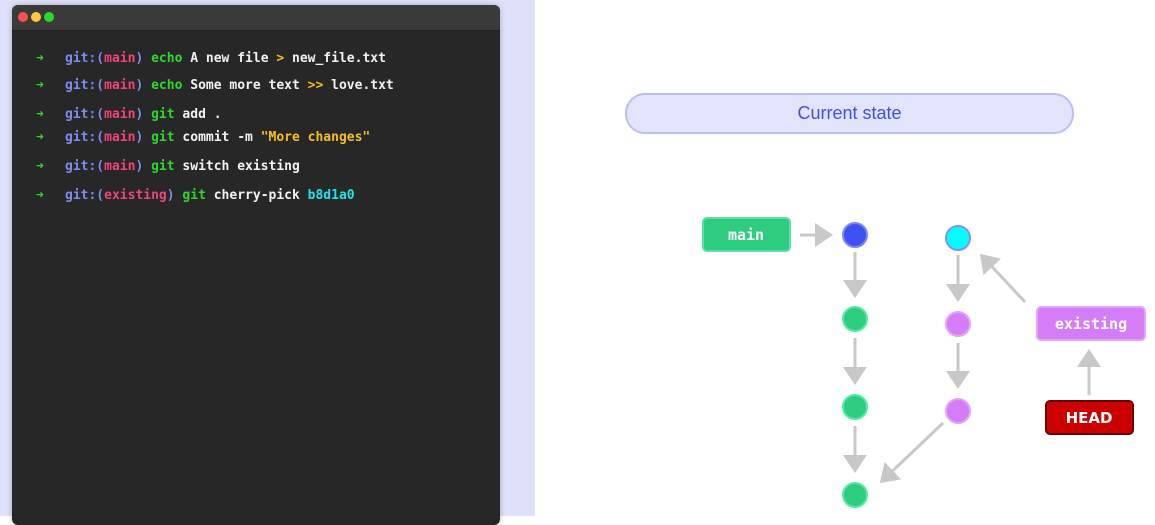  What do you see at coordinates (958, 238) in the screenshot?
I see `commit-node-cherry-picked` at bounding box center [958, 238].